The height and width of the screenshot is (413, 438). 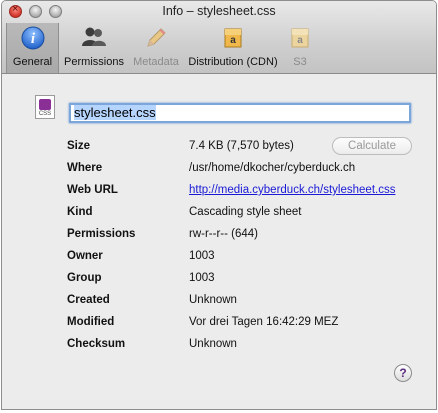 What do you see at coordinates (292, 190) in the screenshot?
I see `weburl-link: http://media.cyberduck.ch/stylesheet.css` at bounding box center [292, 190].